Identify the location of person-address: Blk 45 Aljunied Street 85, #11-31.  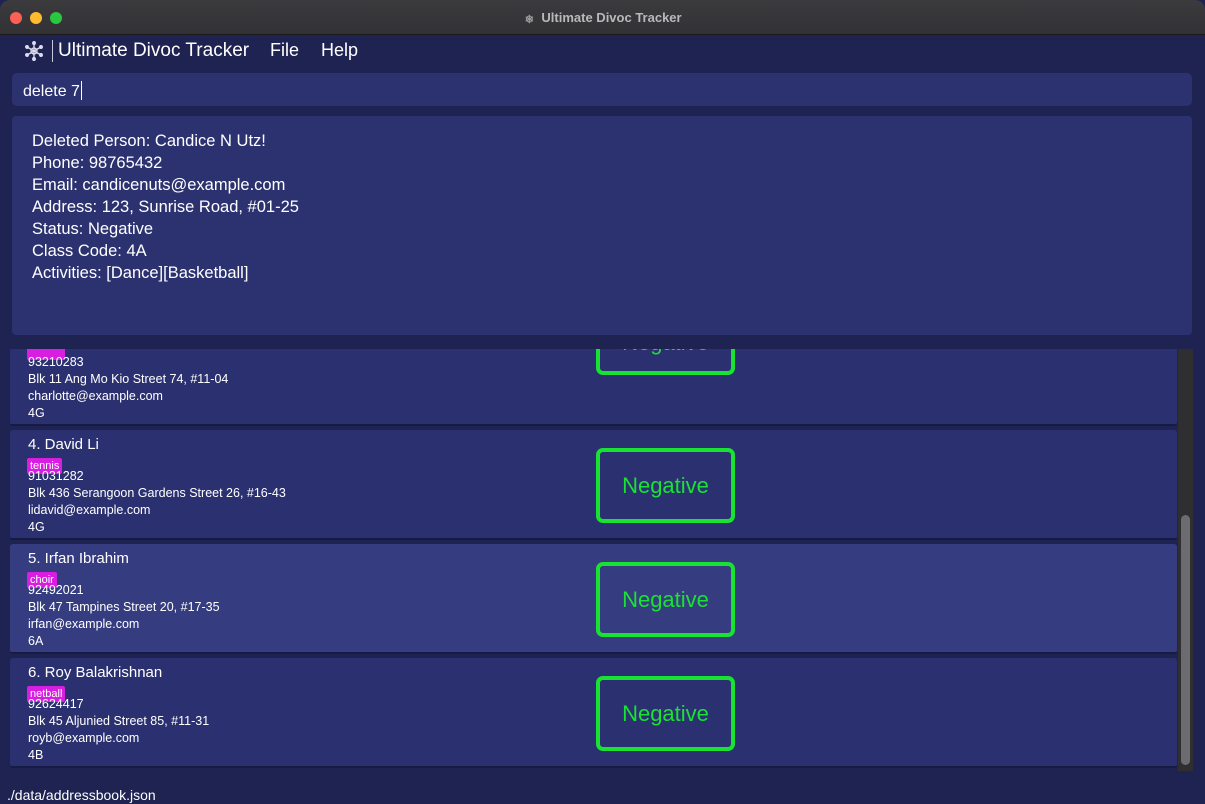
(119, 721).